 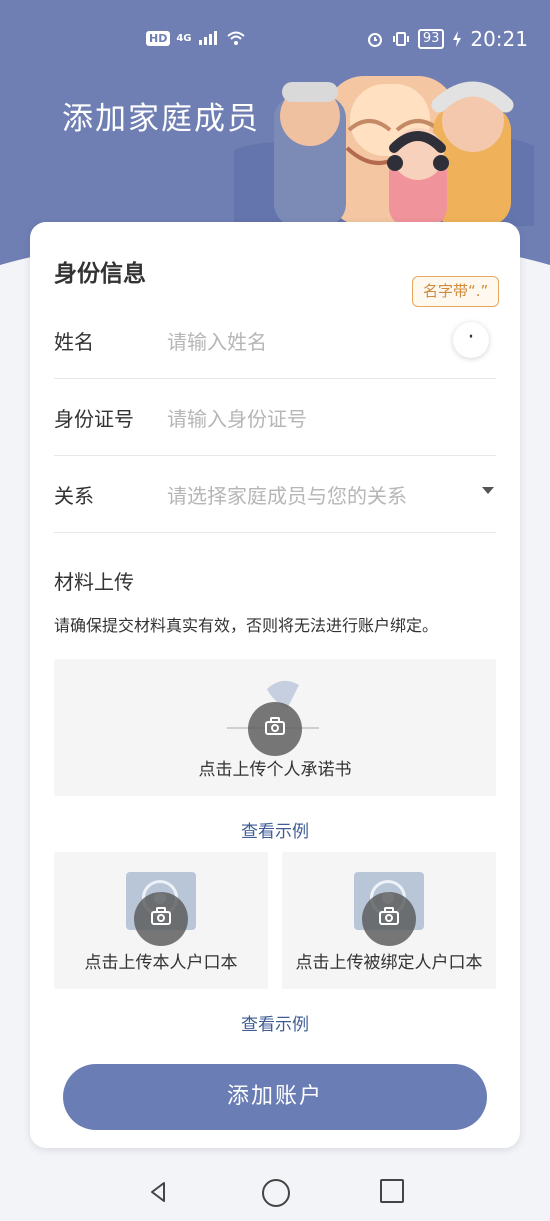 I want to click on network-label: 4G, so click(x=184, y=38).